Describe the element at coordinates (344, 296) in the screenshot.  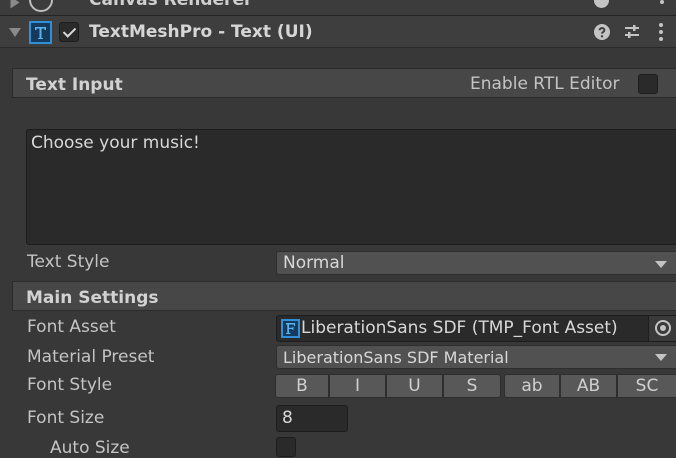
I see `main-settings-section-header: Main Settings` at that location.